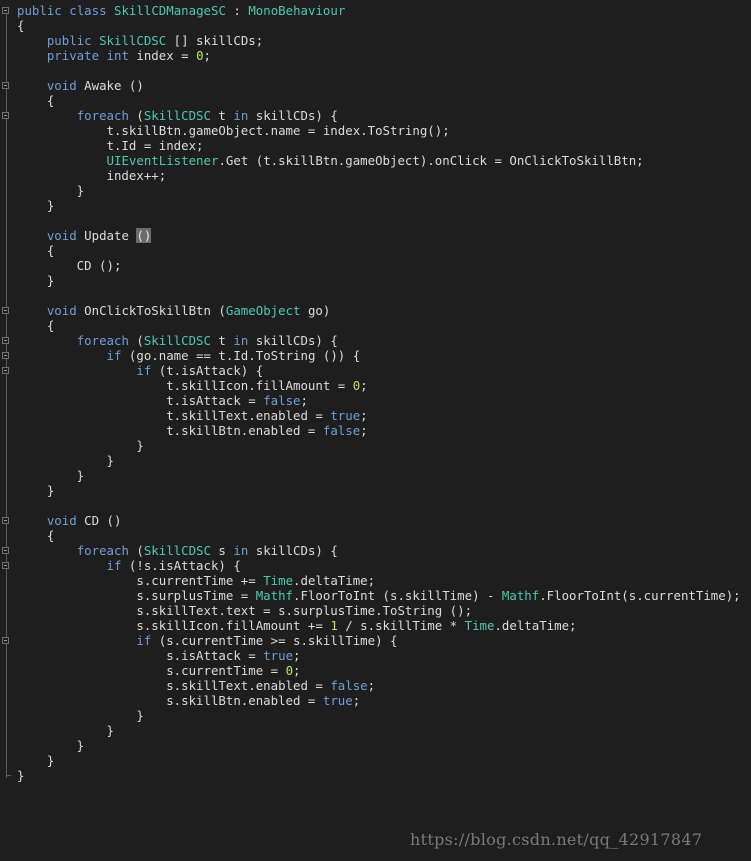 The image size is (751, 861). What do you see at coordinates (293, 115) in the screenshot?
I see `code-token: skillCDs) {` at bounding box center [293, 115].